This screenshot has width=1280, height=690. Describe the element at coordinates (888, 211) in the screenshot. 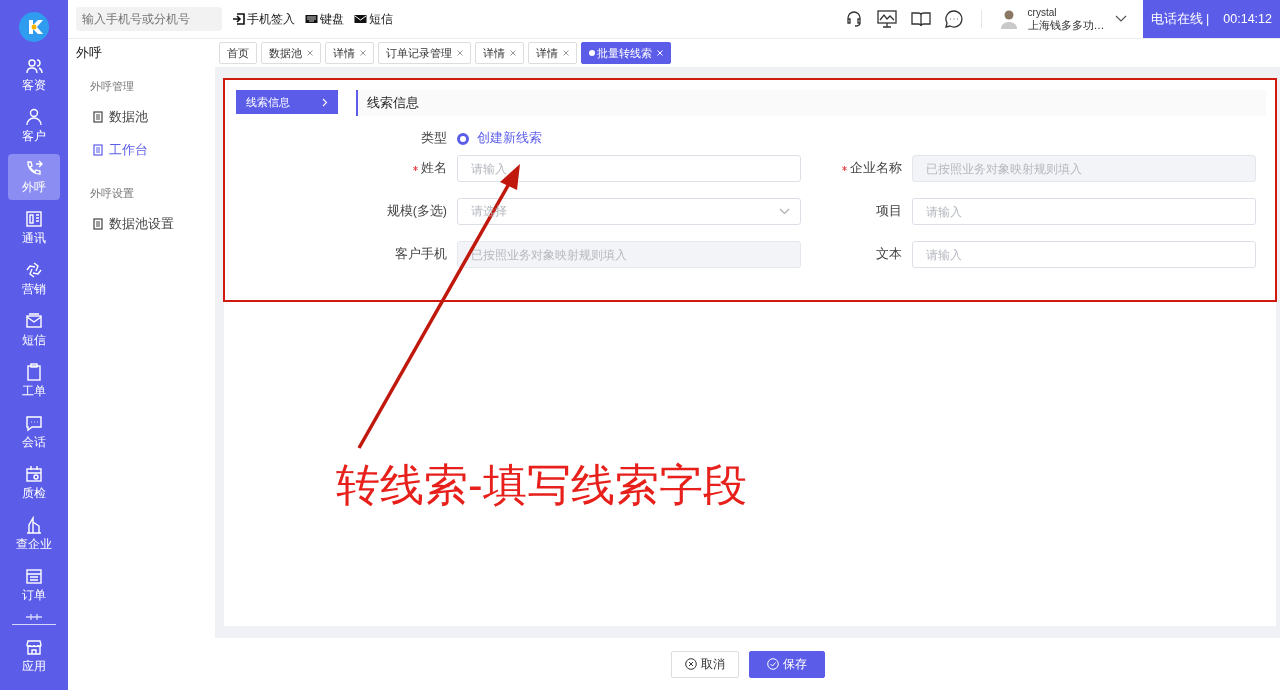

I see `field-label: 项目` at that location.